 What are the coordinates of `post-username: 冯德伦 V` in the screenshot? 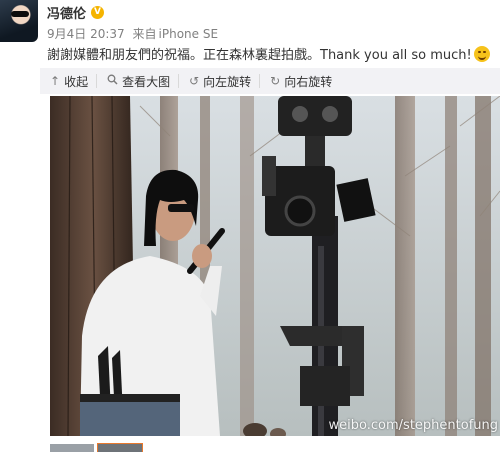 It's located at (76, 12).